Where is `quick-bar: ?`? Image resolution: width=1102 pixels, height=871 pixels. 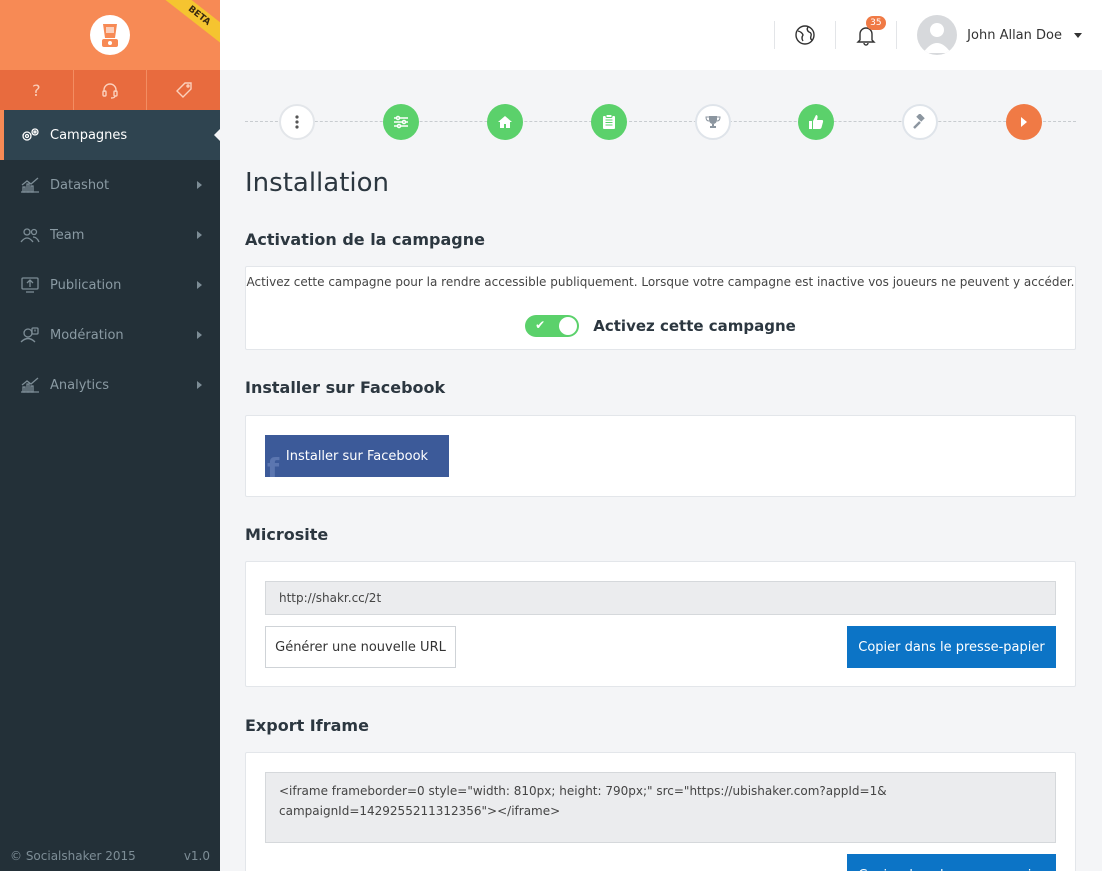 quick-bar: ? is located at coordinates (110, 90).